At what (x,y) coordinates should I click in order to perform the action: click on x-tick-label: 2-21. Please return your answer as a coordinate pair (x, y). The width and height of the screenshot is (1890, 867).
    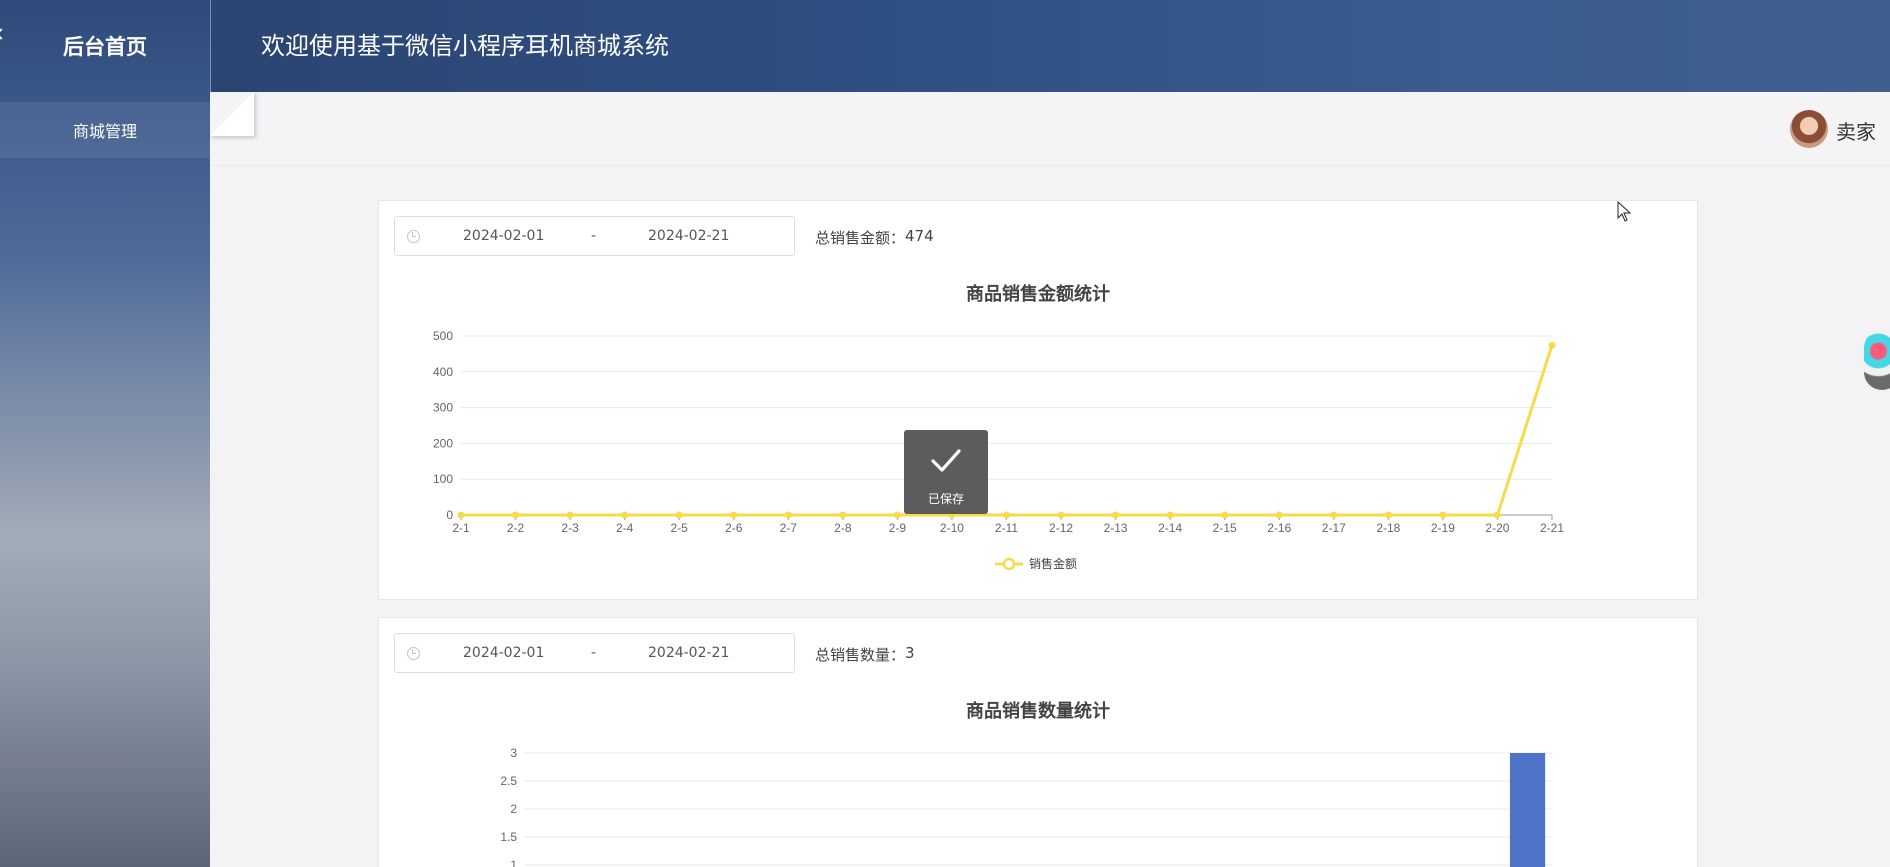
    Looking at the image, I should click on (1552, 528).